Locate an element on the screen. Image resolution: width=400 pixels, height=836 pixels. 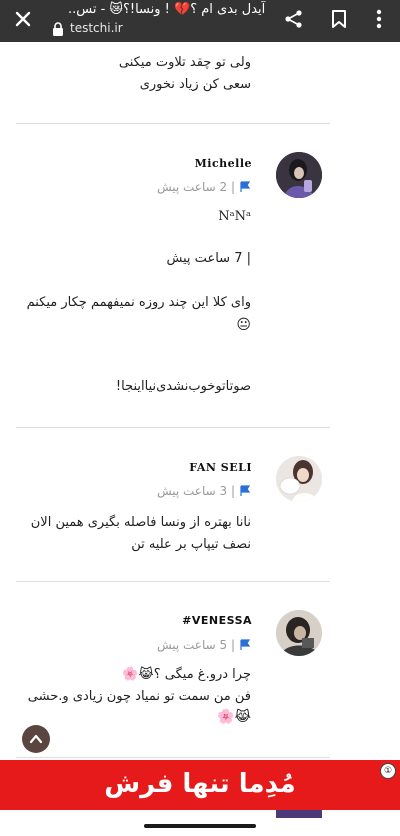
comment-author: #VENESSA is located at coordinates (217, 620).